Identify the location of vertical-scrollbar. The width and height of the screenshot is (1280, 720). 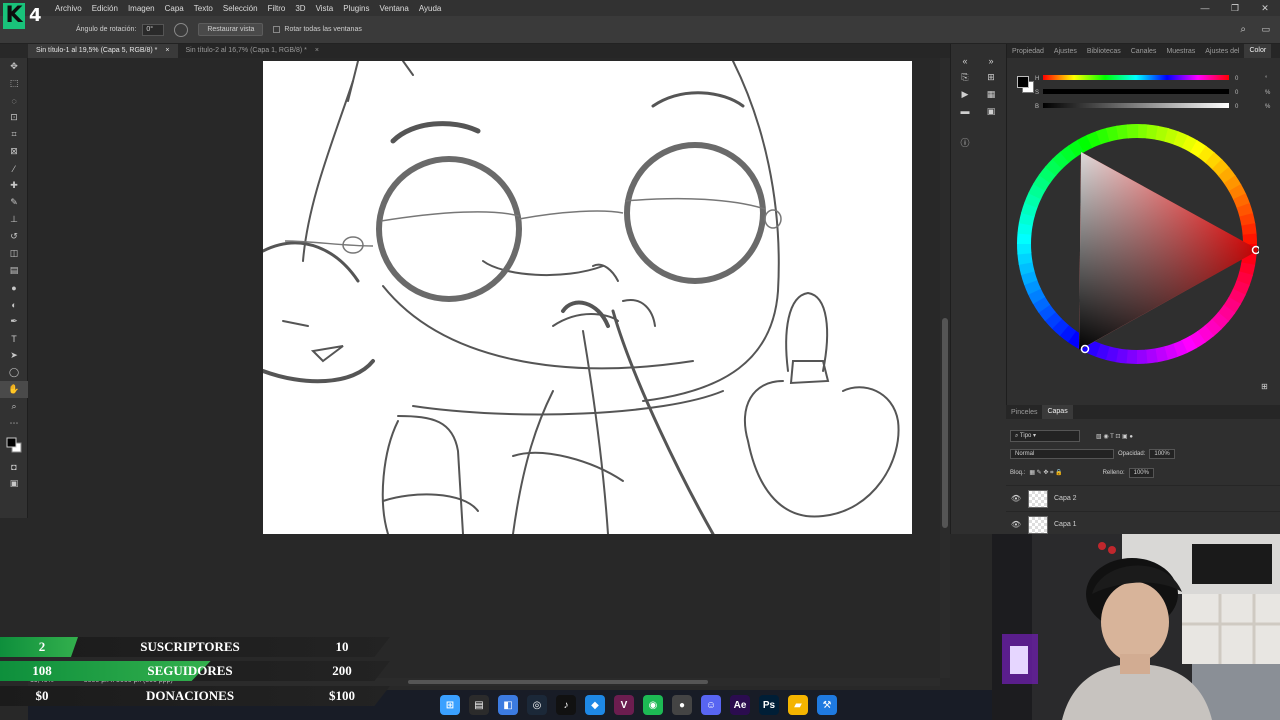
(945, 368).